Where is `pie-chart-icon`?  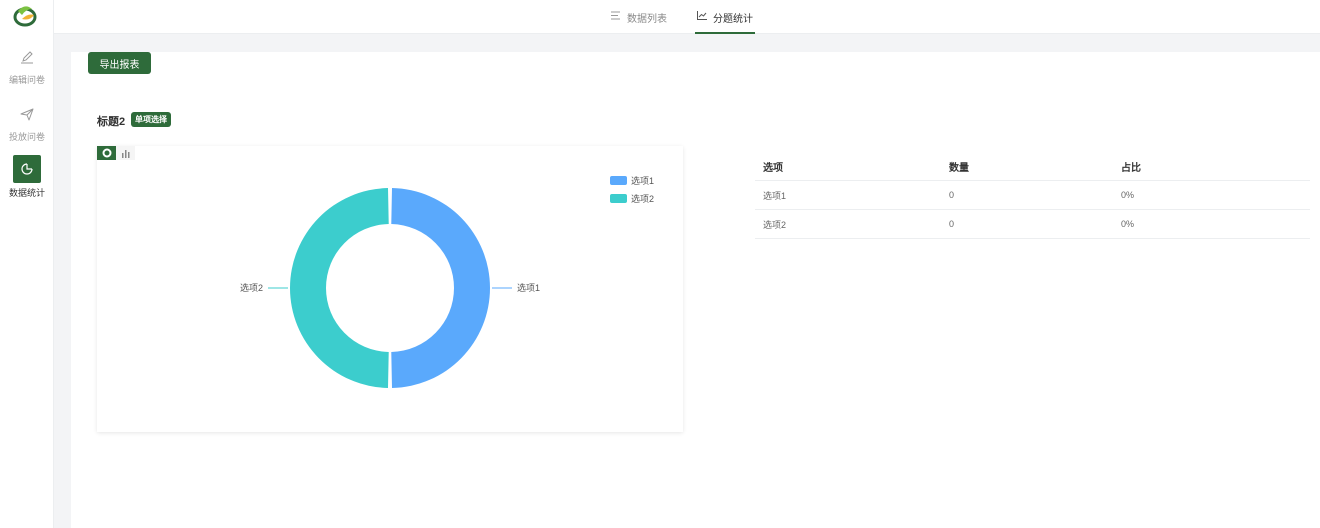
pie-chart-icon is located at coordinates (27, 169).